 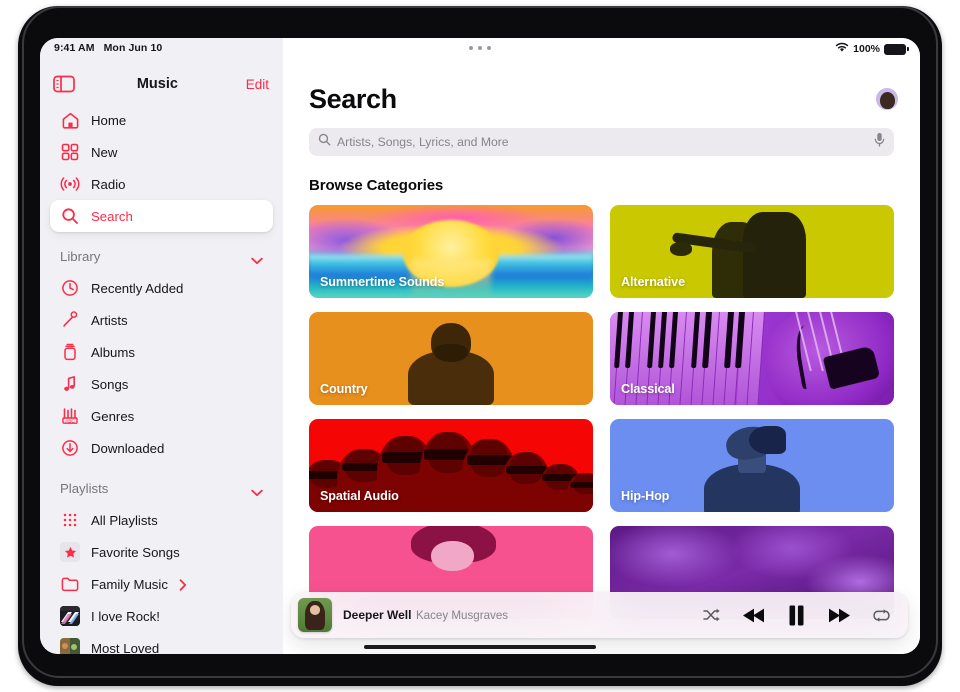 What do you see at coordinates (108, 184) in the screenshot?
I see `sidebar-item-label: Radio` at bounding box center [108, 184].